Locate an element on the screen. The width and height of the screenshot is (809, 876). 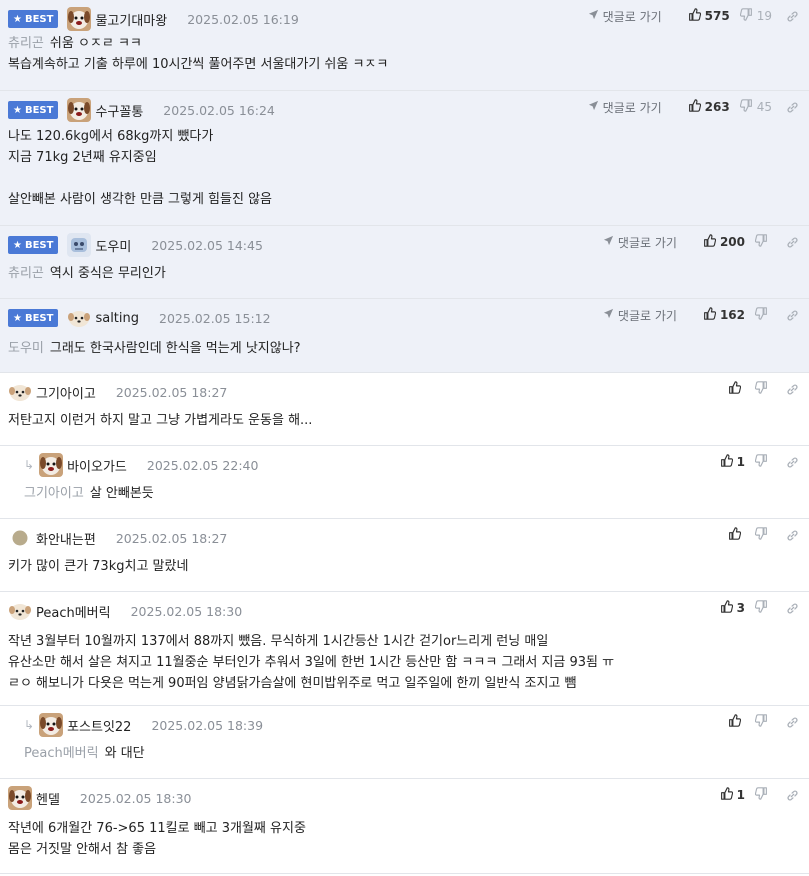
author-nickname: 포스트잇22 is located at coordinates (99, 725).